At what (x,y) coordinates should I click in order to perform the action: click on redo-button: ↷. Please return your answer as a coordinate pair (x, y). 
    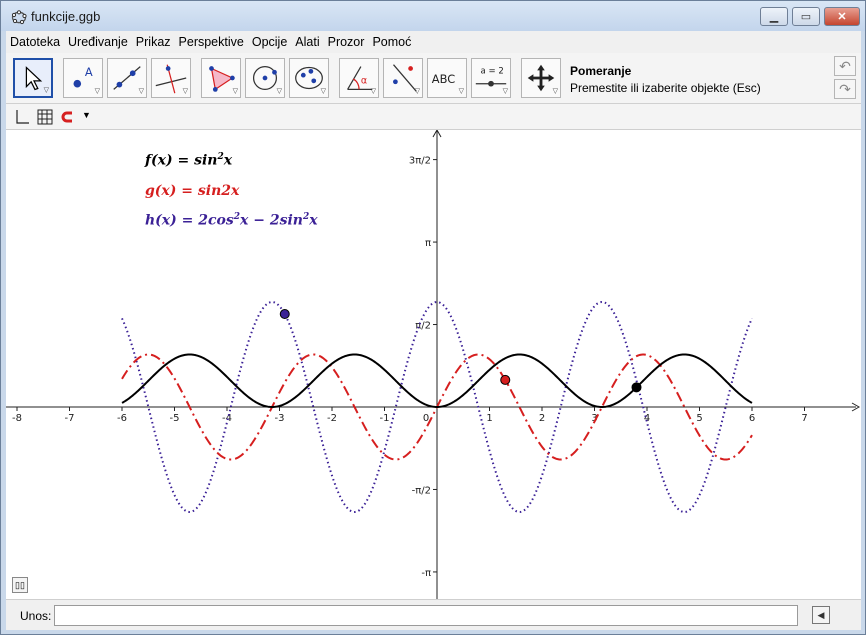
    Looking at the image, I should click on (845, 89).